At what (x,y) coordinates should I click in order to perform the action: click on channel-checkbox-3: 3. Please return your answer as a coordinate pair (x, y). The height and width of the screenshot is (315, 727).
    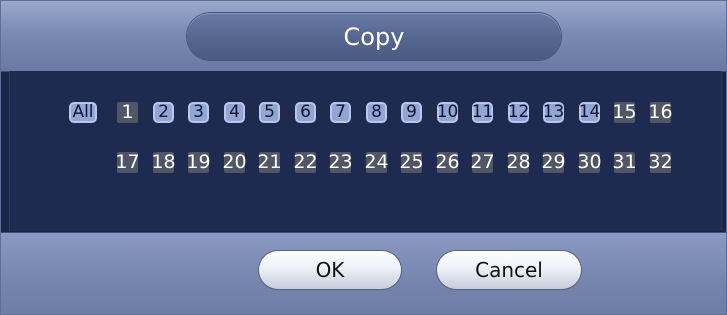
    Looking at the image, I should click on (198, 112).